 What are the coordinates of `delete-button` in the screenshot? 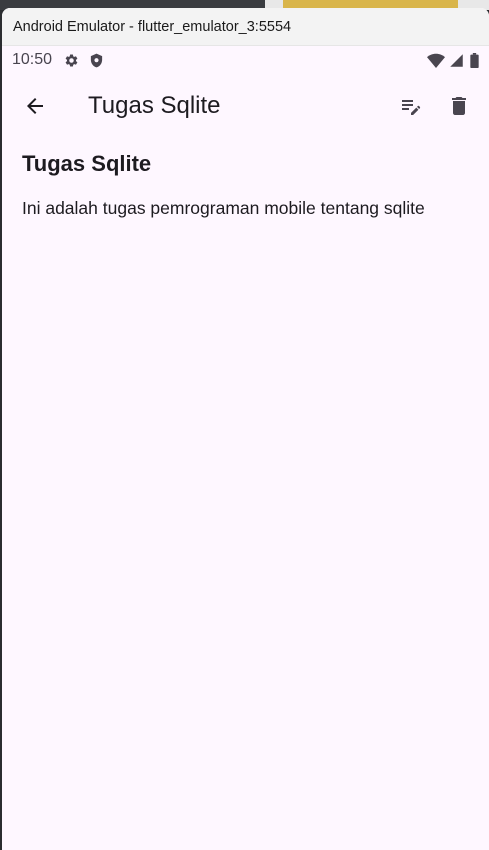 It's located at (459, 106).